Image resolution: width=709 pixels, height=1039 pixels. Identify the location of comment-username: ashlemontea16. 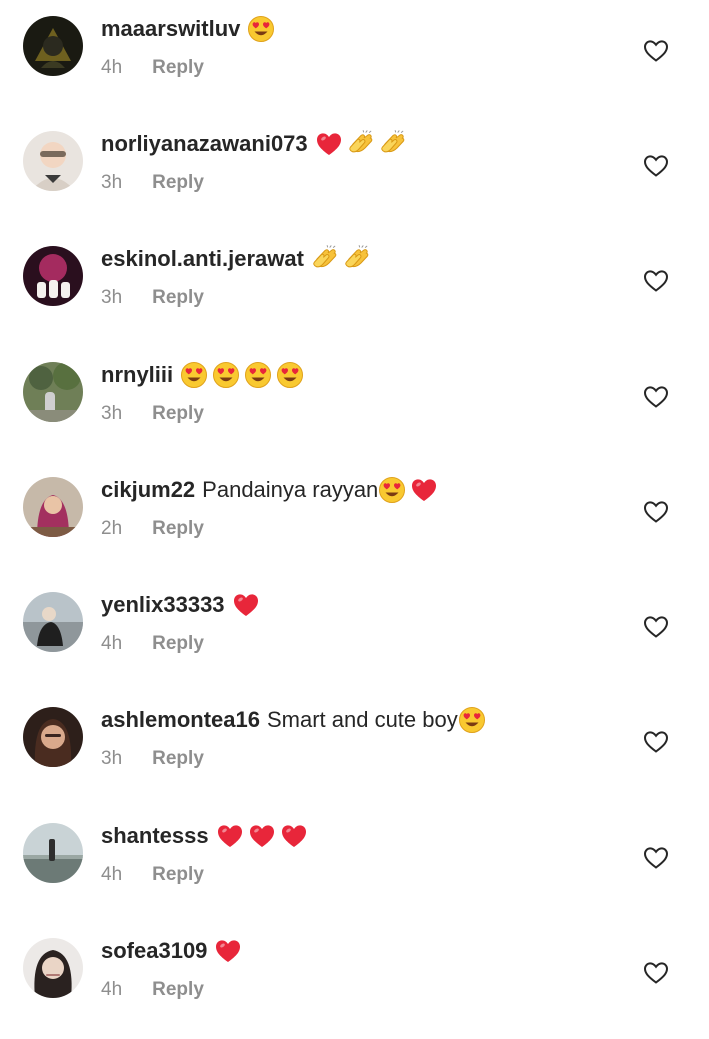
(180, 720).